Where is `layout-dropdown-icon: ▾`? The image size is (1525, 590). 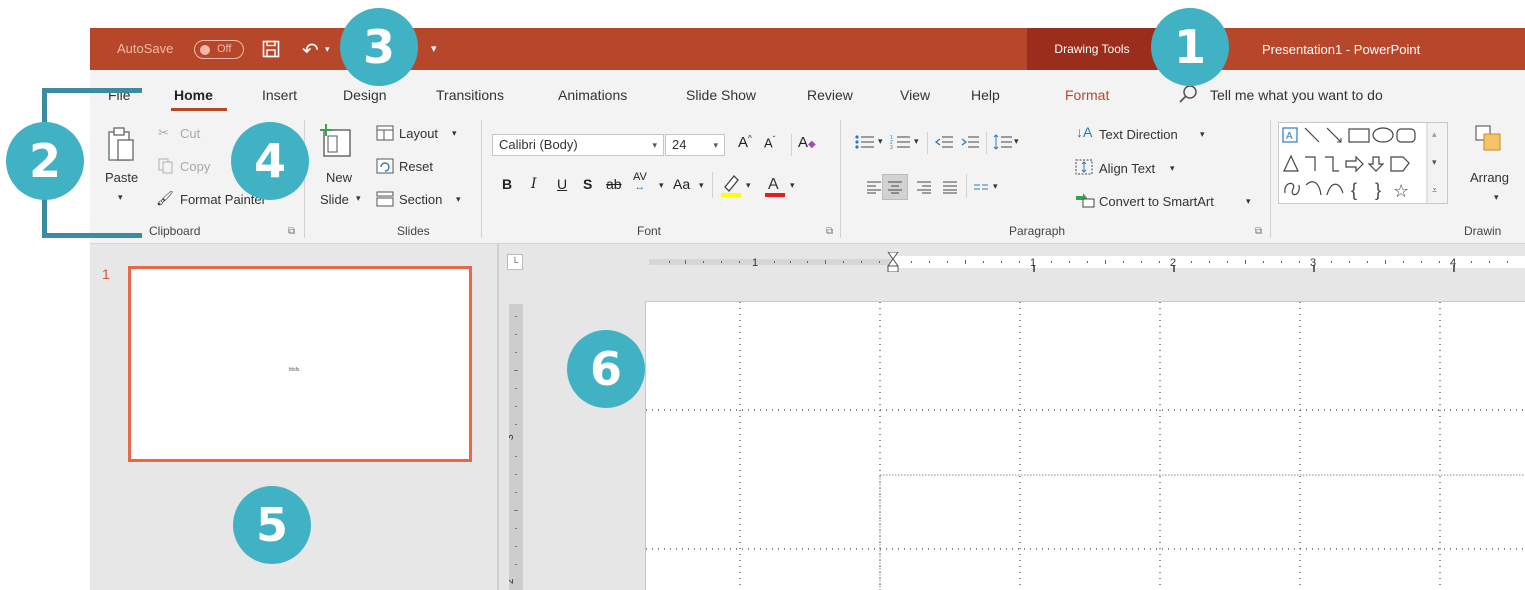
layout-dropdown-icon: ▾ is located at coordinates (454, 133).